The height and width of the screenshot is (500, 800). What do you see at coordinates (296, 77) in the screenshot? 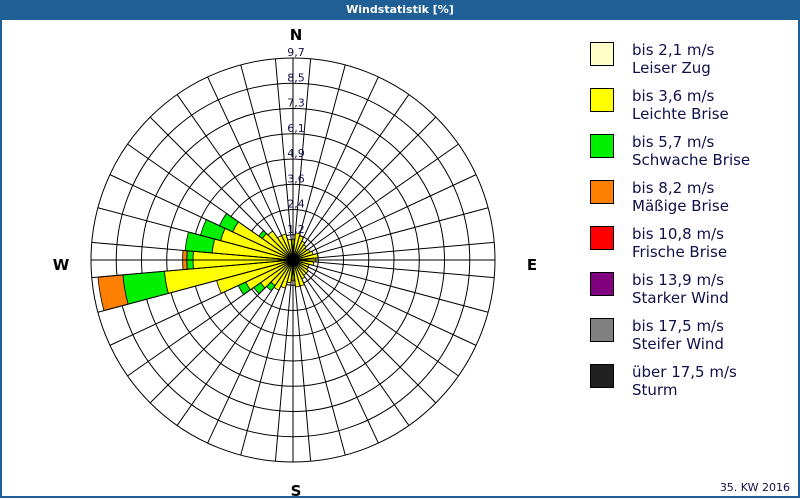
I see `ring-label: 8,5` at bounding box center [296, 77].